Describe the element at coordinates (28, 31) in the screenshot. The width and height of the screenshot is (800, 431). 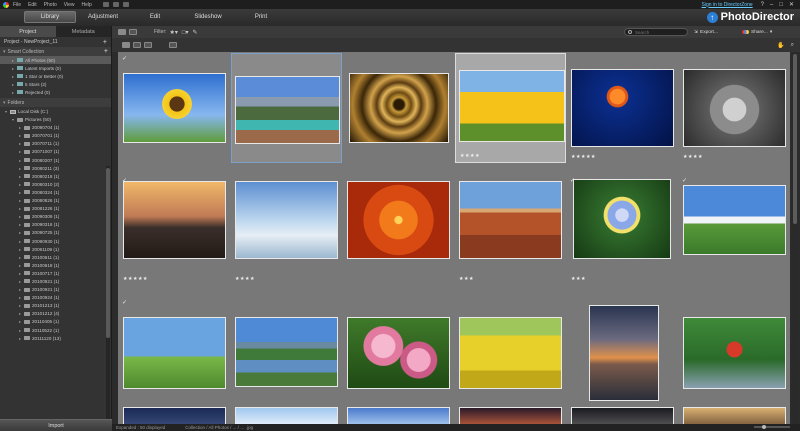
I see `tab-project: Project` at that location.